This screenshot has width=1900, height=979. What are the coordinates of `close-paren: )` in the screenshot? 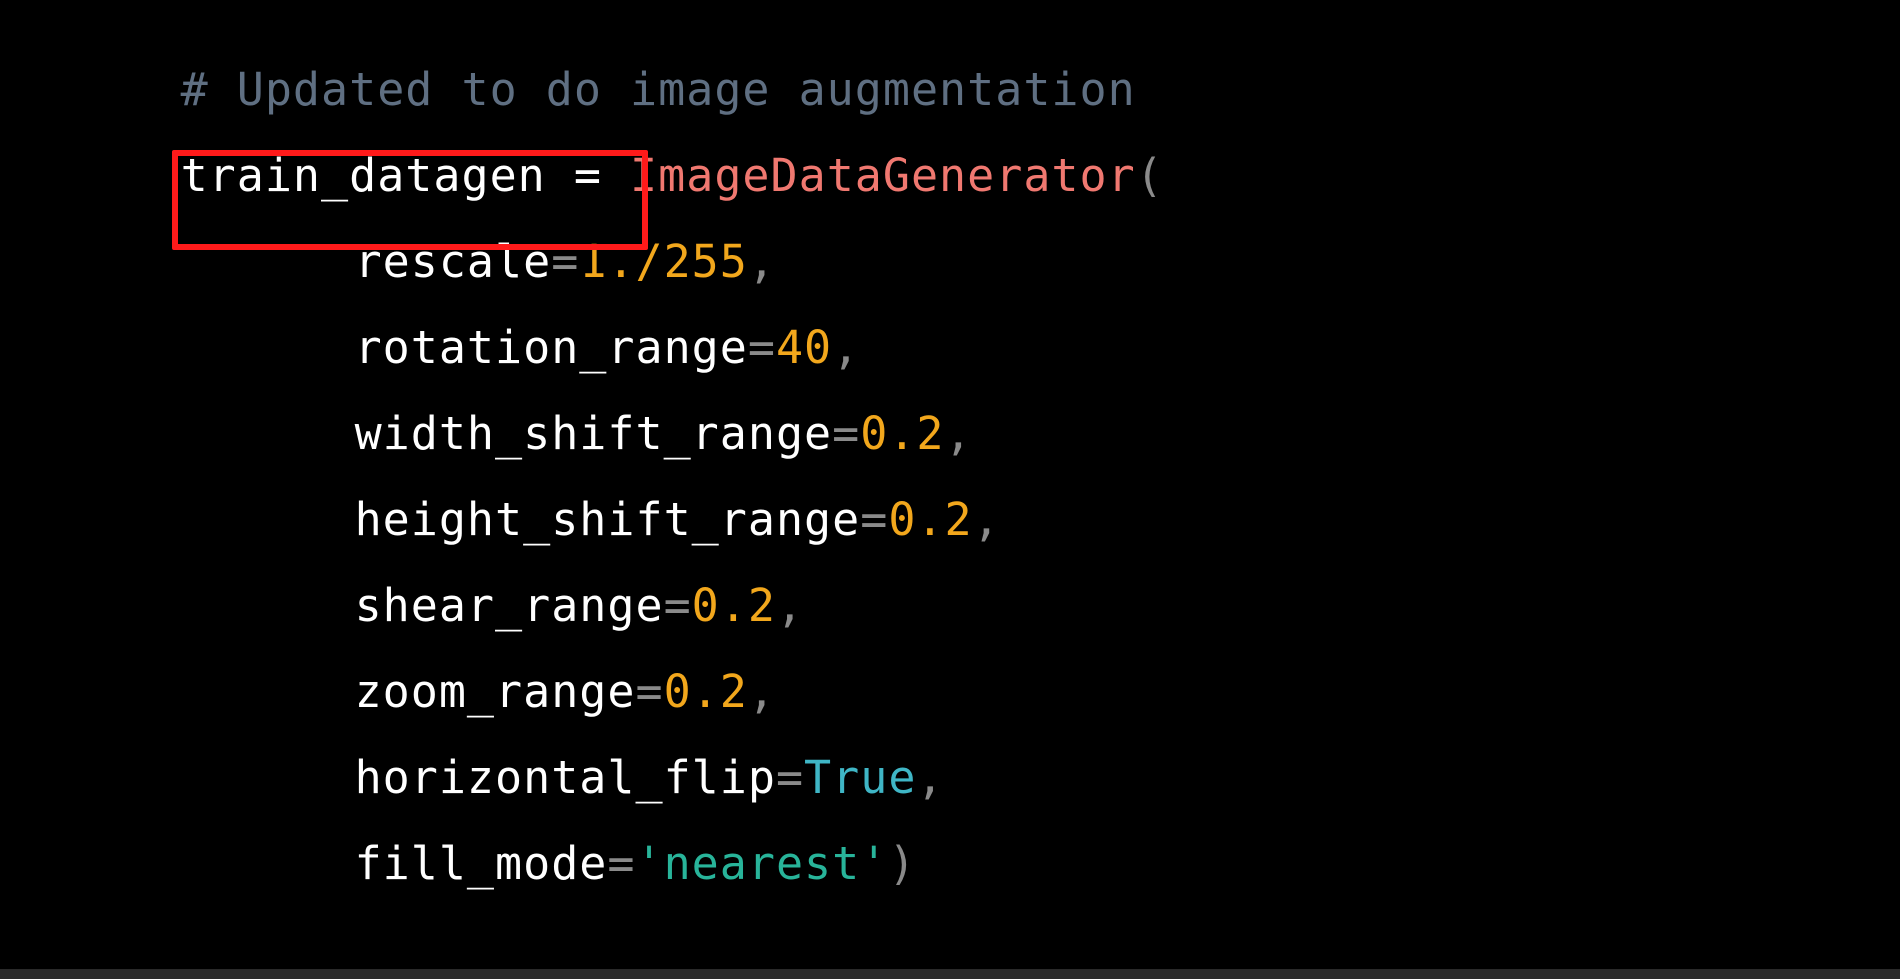 It's located at (902, 863).